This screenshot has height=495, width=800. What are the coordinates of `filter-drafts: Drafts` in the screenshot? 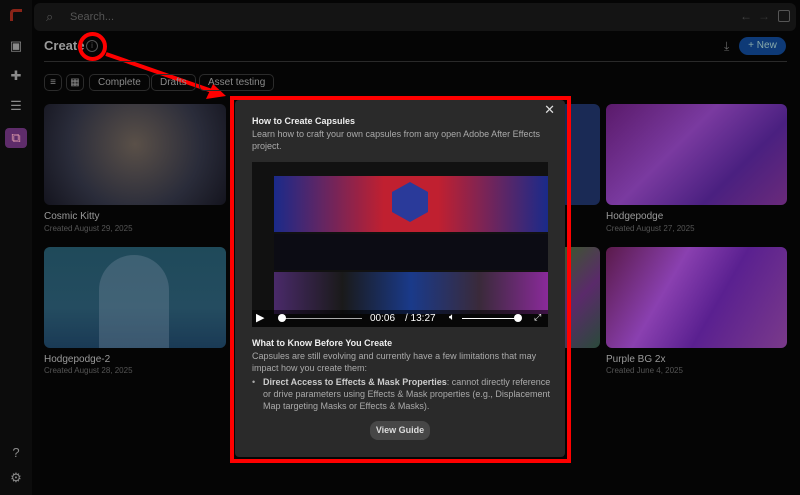 It's located at (173, 82).